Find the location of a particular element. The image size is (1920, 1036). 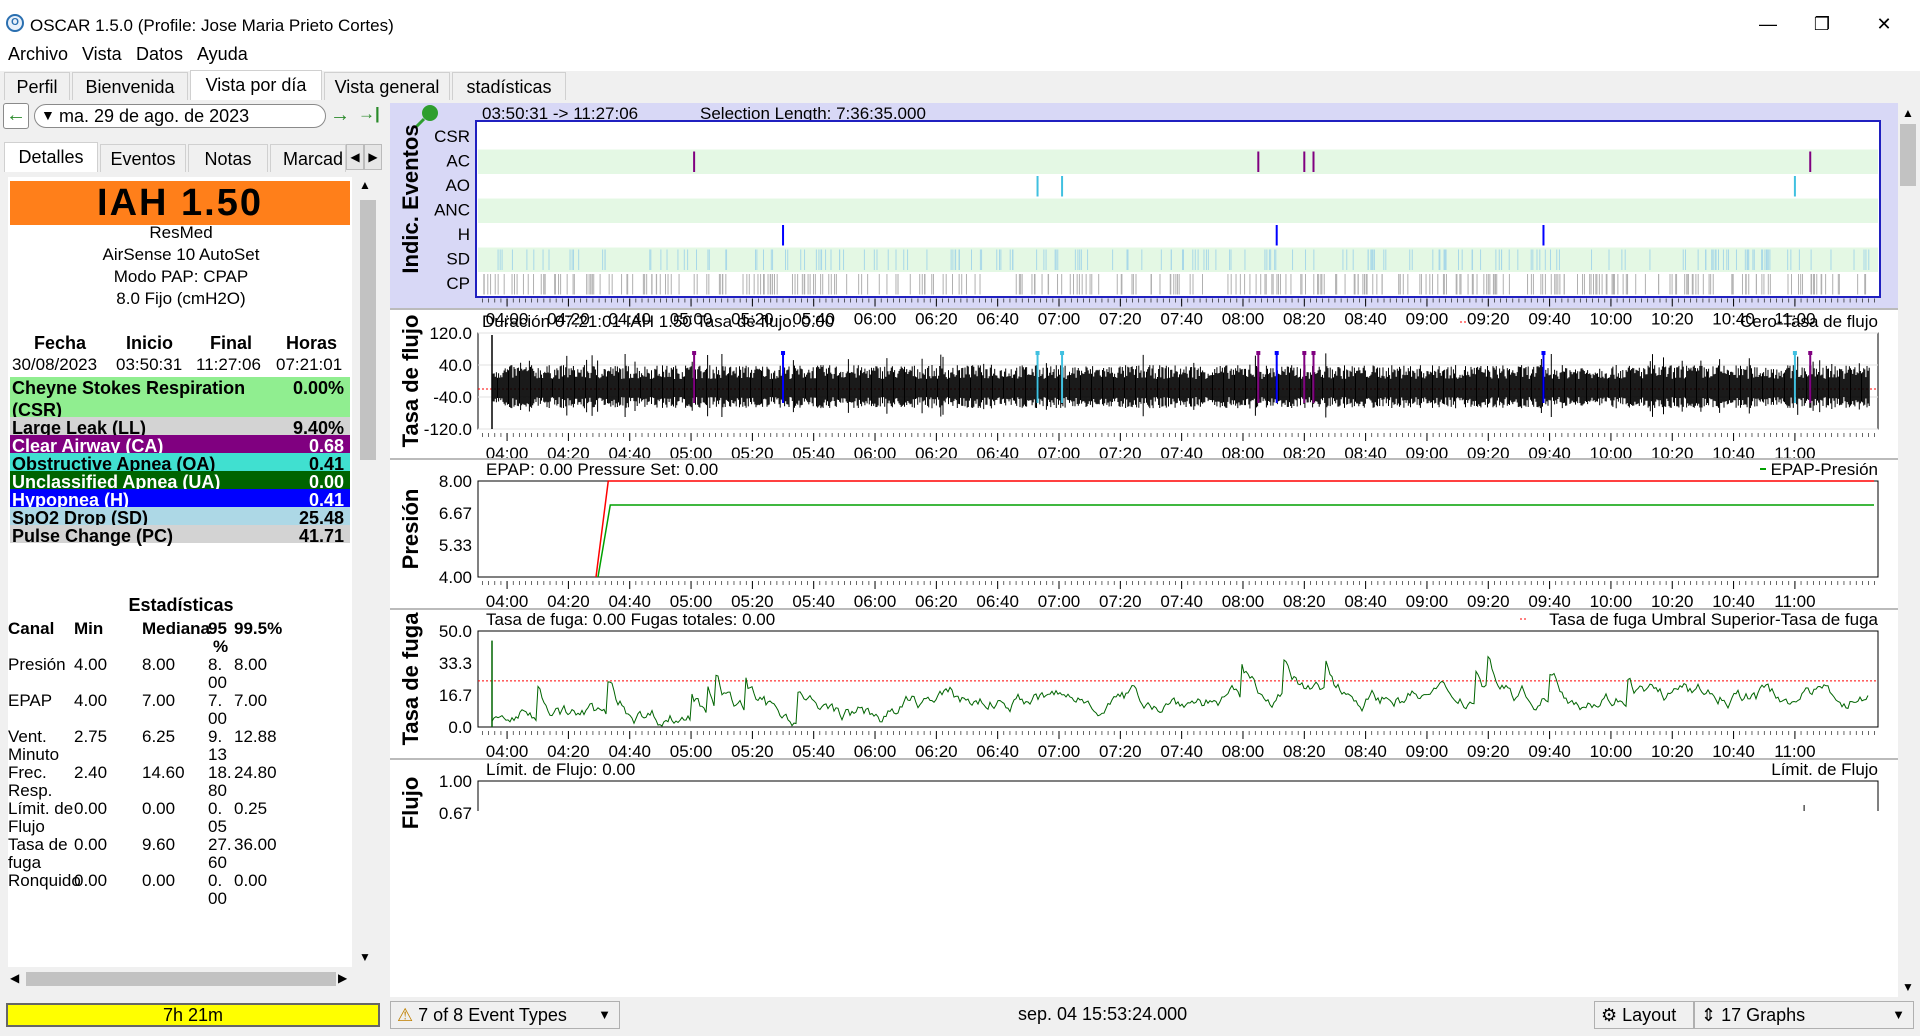

tab-perfil: Perfil is located at coordinates (37, 86).